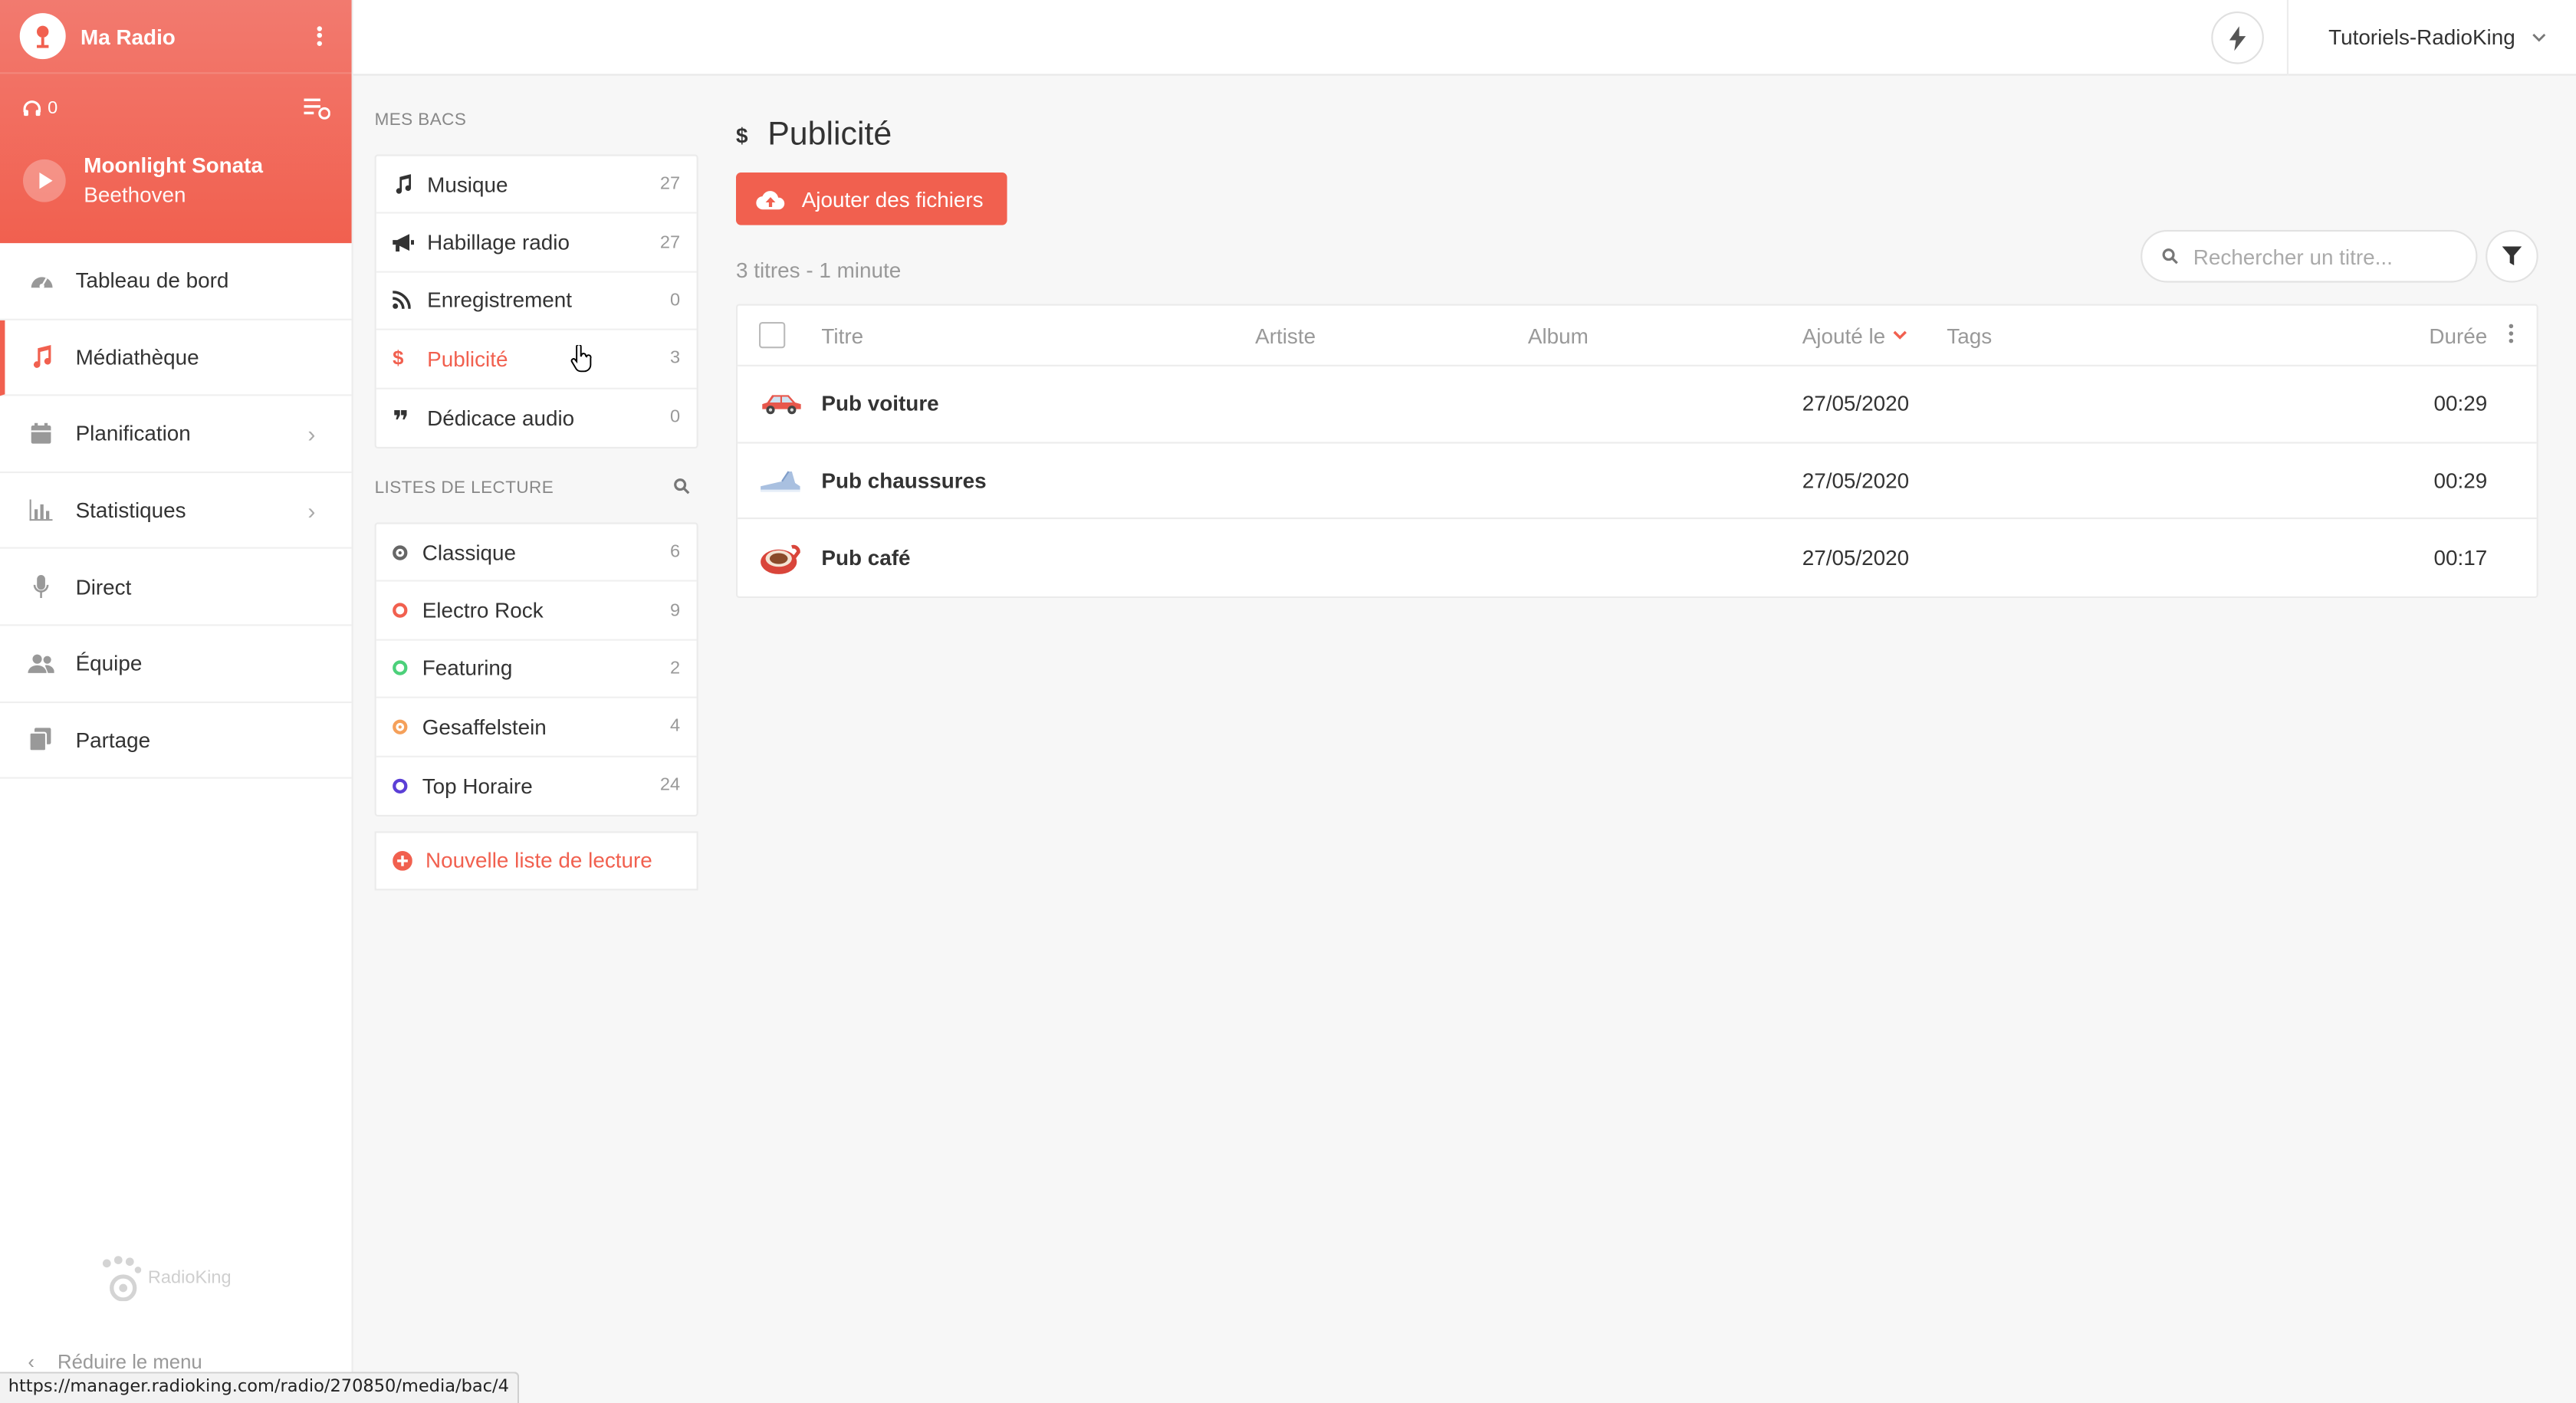 The height and width of the screenshot is (1403, 2576). Describe the element at coordinates (317, 108) in the screenshot. I see `queue-list-icon` at that location.